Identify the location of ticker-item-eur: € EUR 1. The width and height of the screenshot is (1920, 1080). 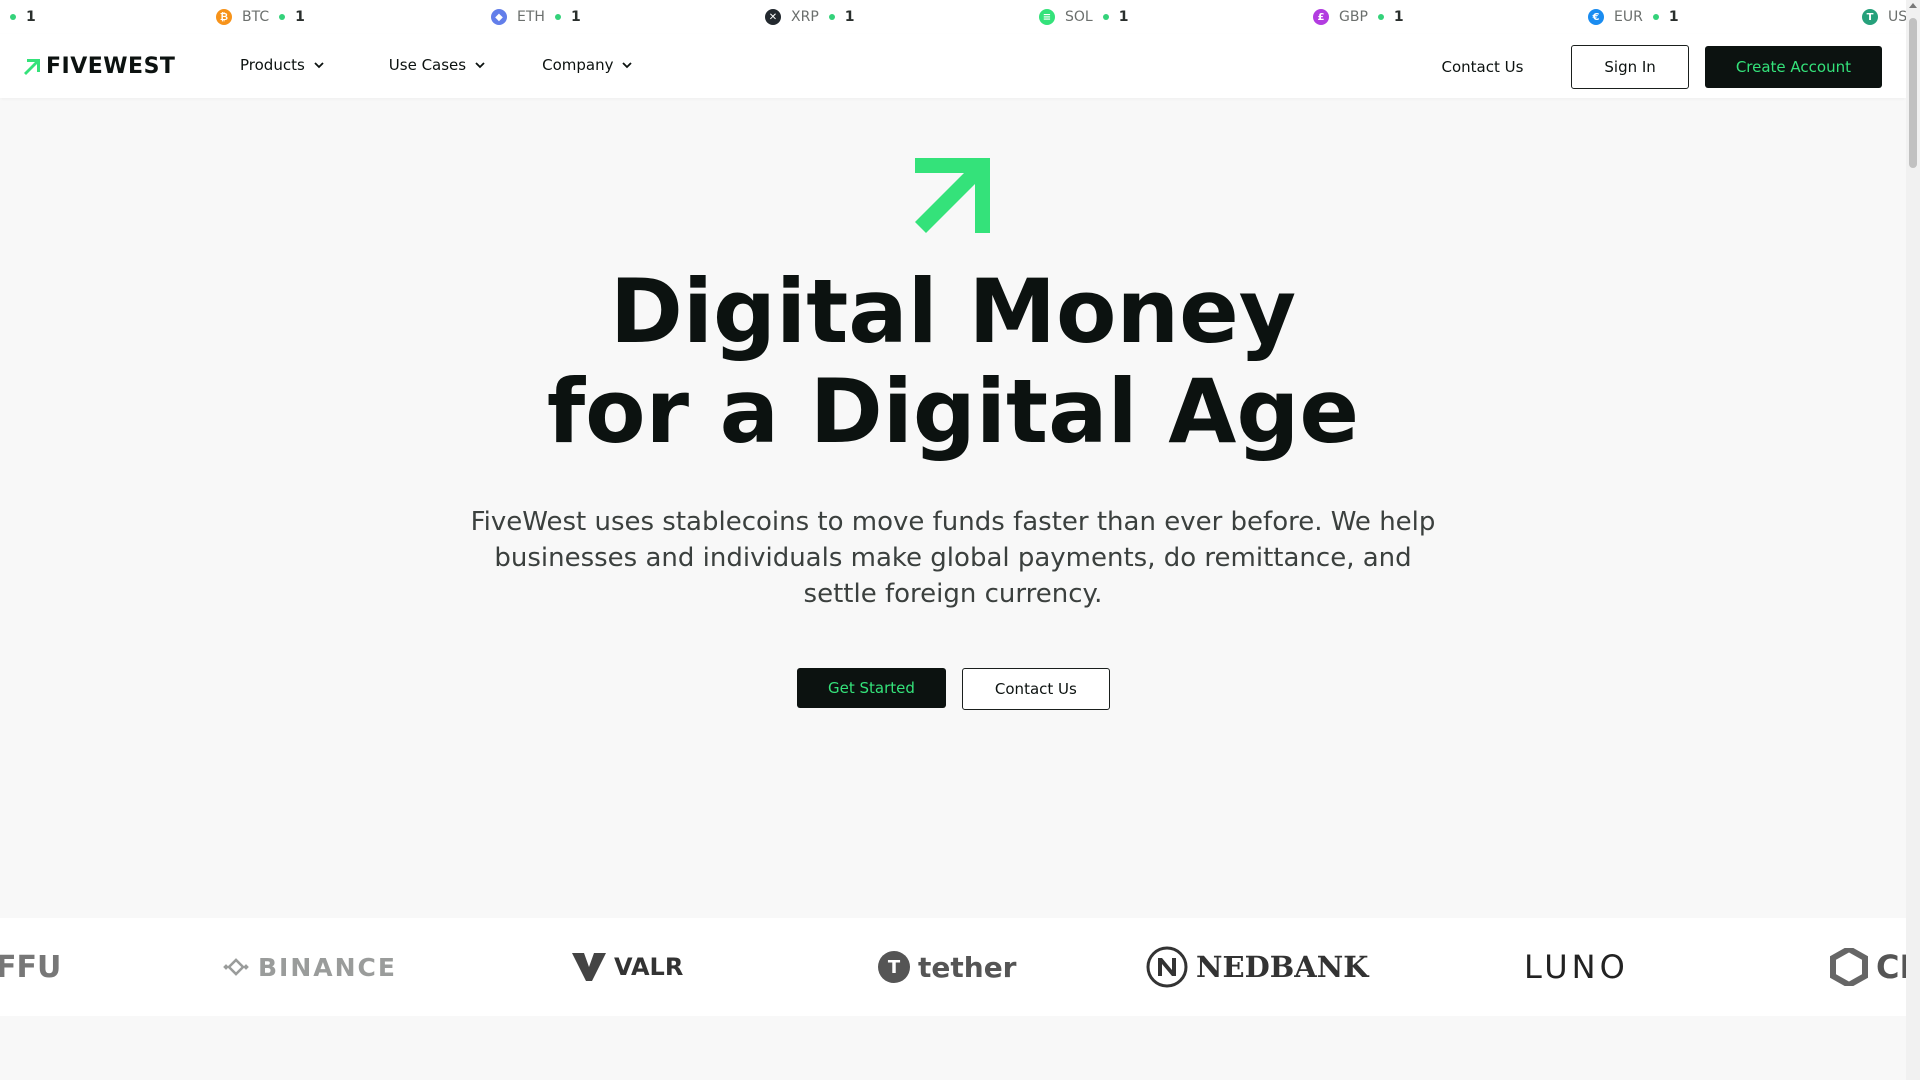
(1633, 17).